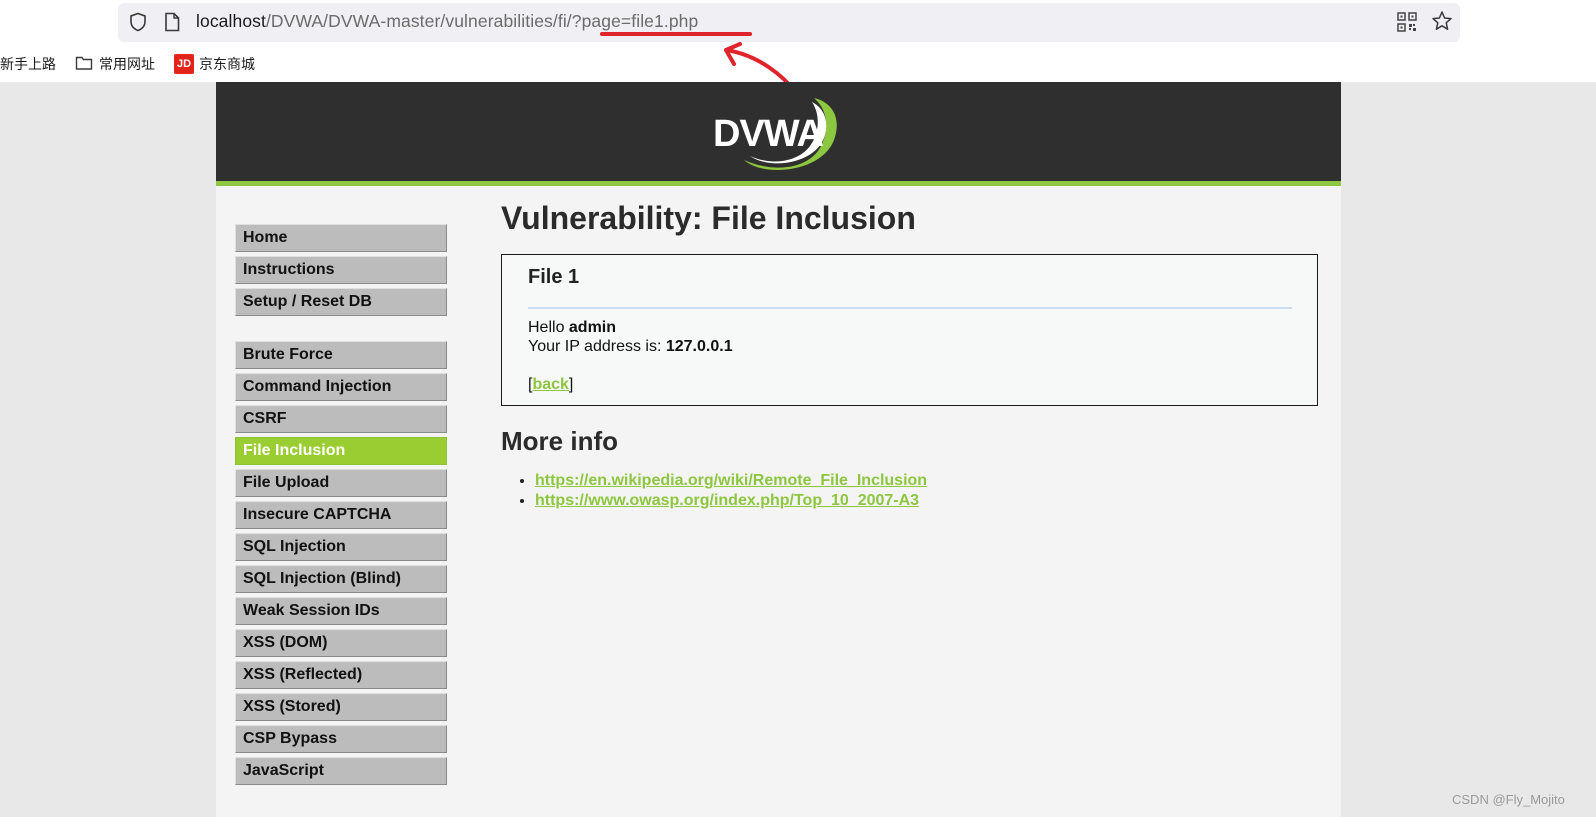  Describe the element at coordinates (184, 64) in the screenshot. I see `jd-logo-icon: JD` at that location.